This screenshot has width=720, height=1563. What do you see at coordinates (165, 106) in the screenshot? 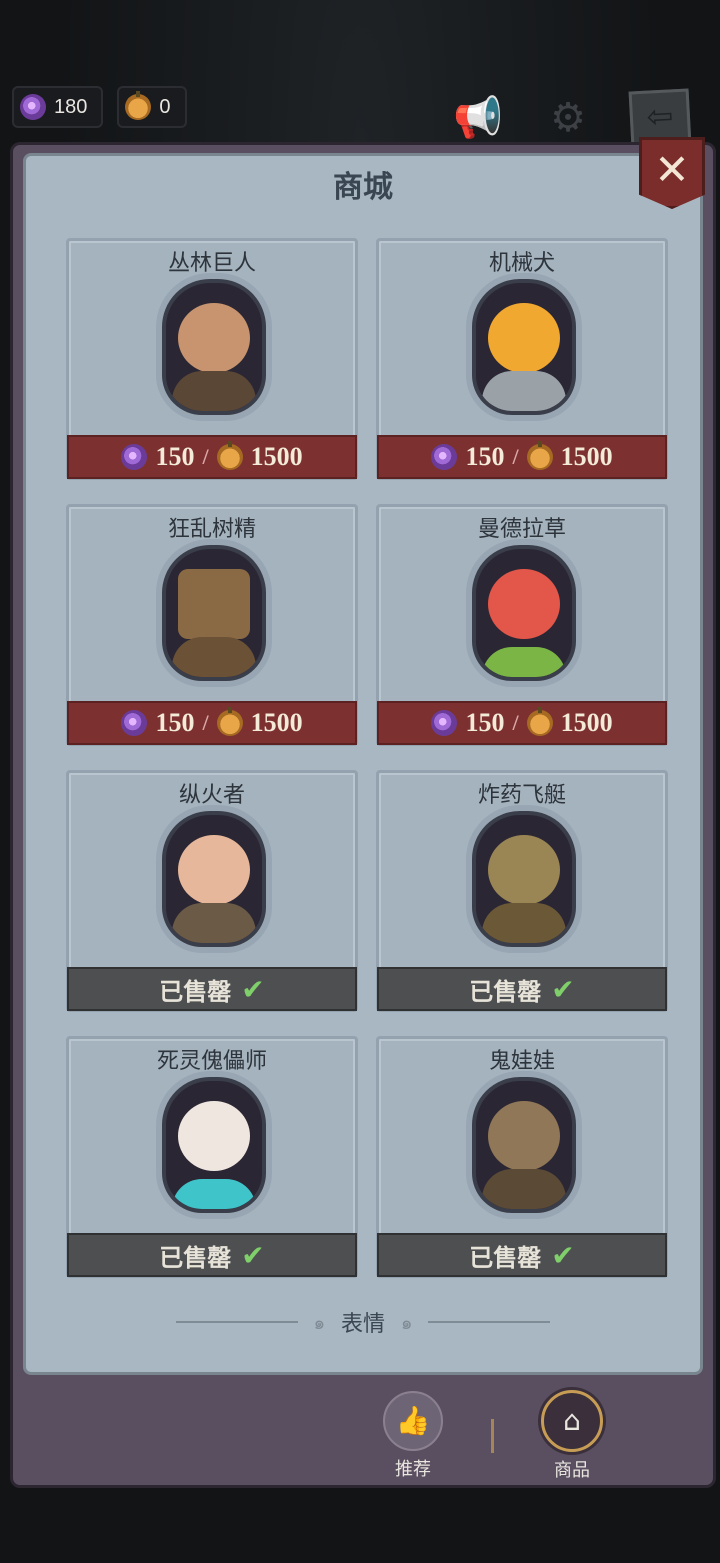
I see `pumpkin-amount: 0` at bounding box center [165, 106].